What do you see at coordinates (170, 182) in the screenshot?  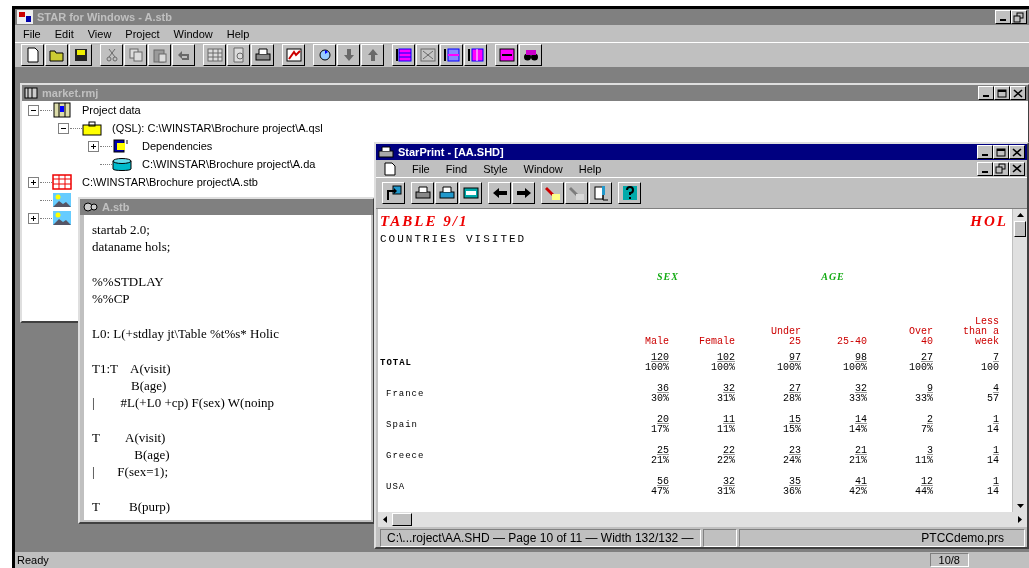 I see `tree-item: C:\WINSTAR\Brochure project\A.stb` at bounding box center [170, 182].